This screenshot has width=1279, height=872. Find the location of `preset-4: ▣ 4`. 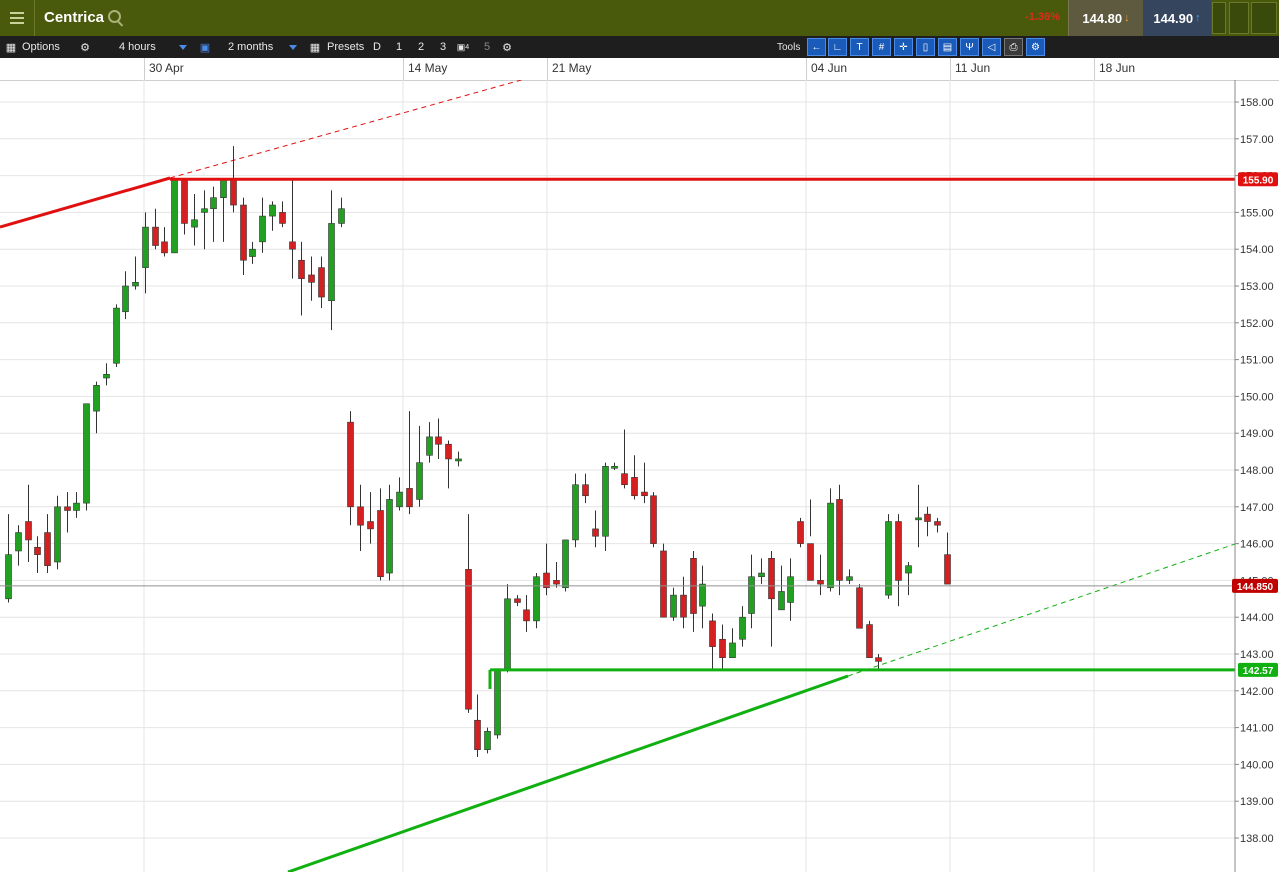

preset-4: ▣ 4 is located at coordinates (463, 47).